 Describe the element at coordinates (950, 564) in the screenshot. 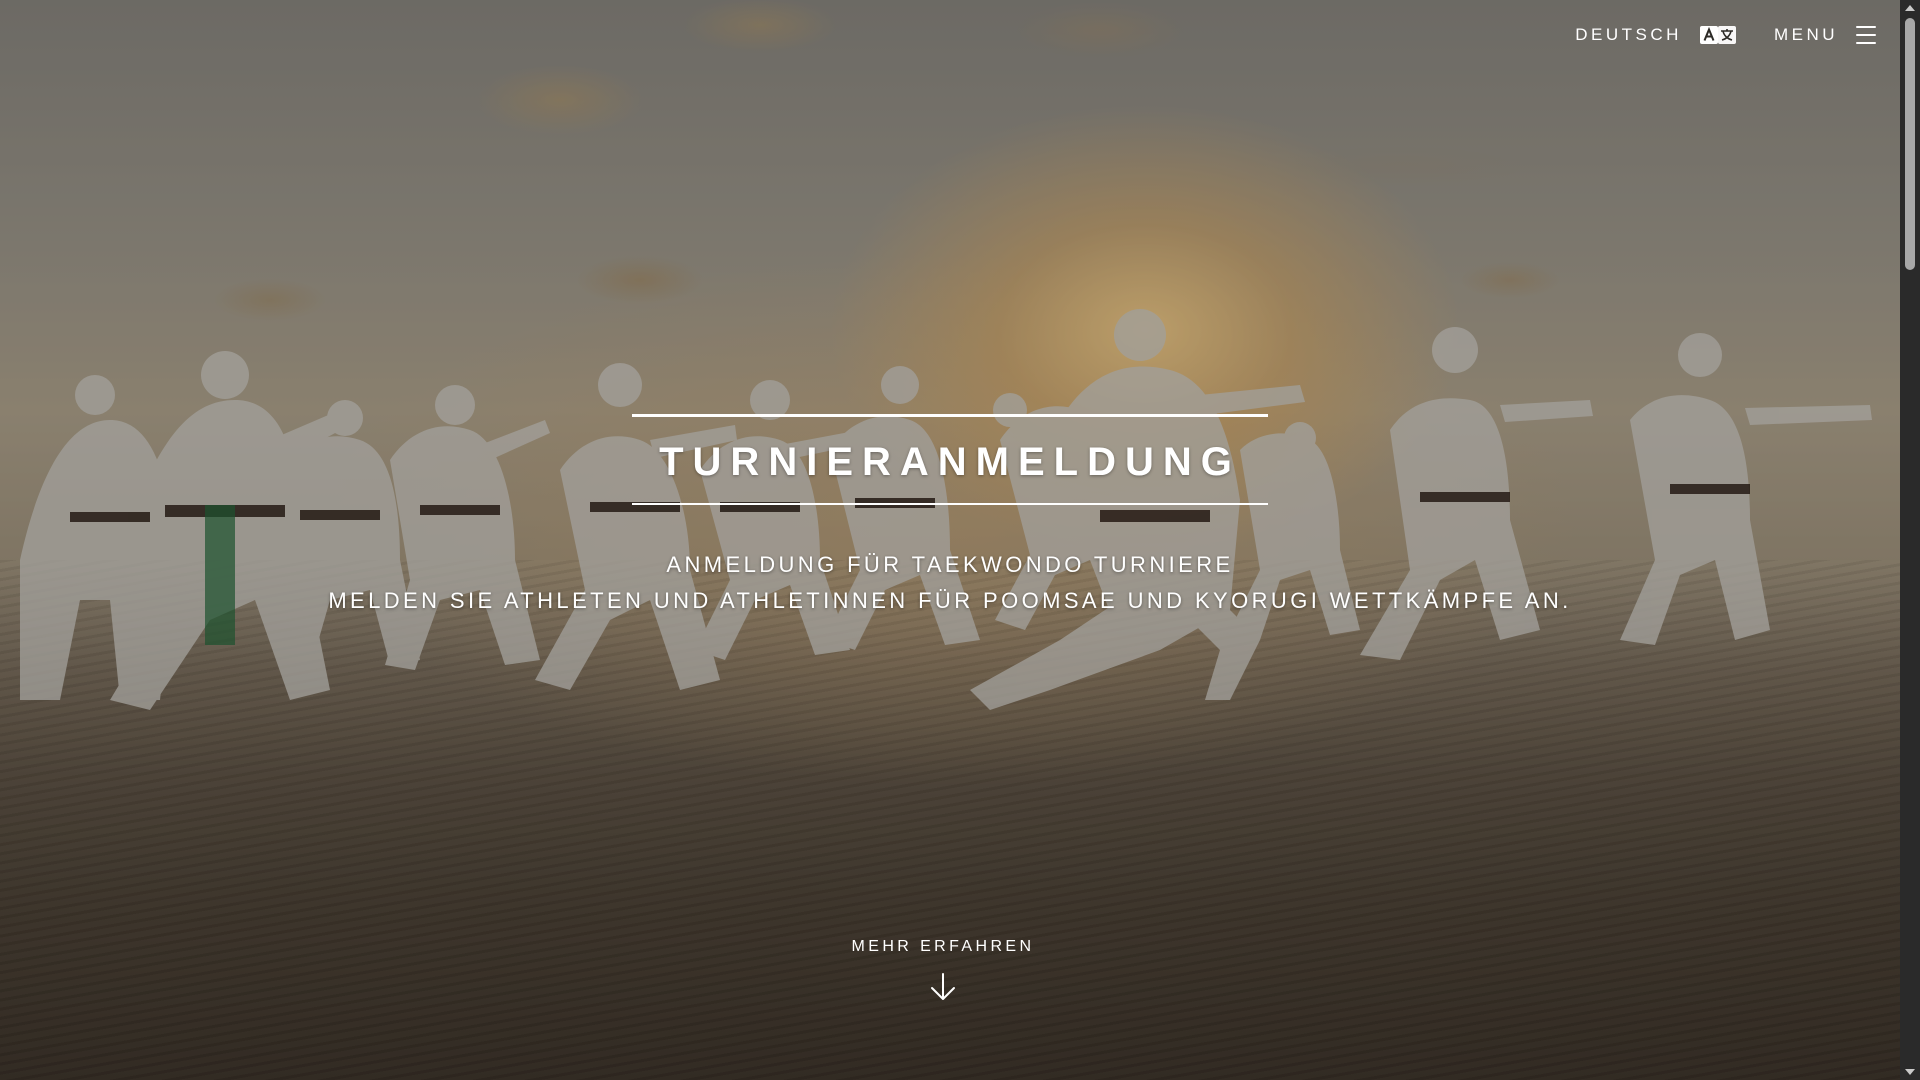

I see `hero-subtitle-line-1: ANMELDUNG FÜR TAEKWONDO TURNIERE` at that location.